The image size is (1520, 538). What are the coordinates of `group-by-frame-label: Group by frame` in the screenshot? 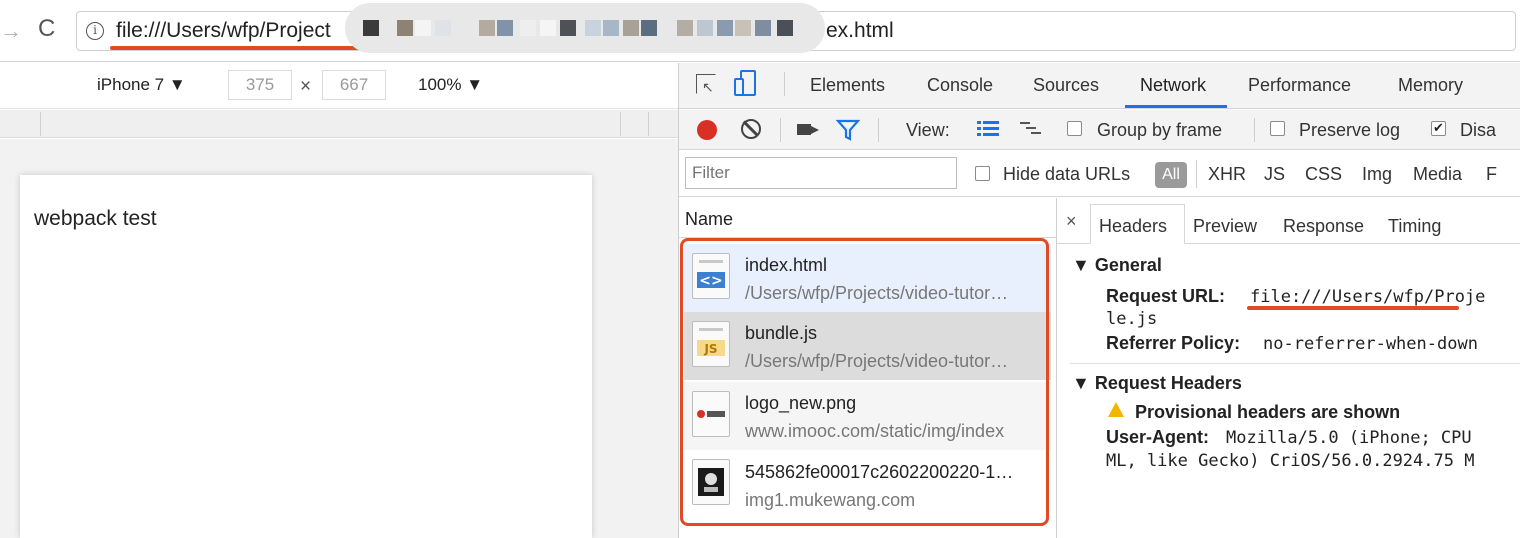 It's located at (1160, 130).